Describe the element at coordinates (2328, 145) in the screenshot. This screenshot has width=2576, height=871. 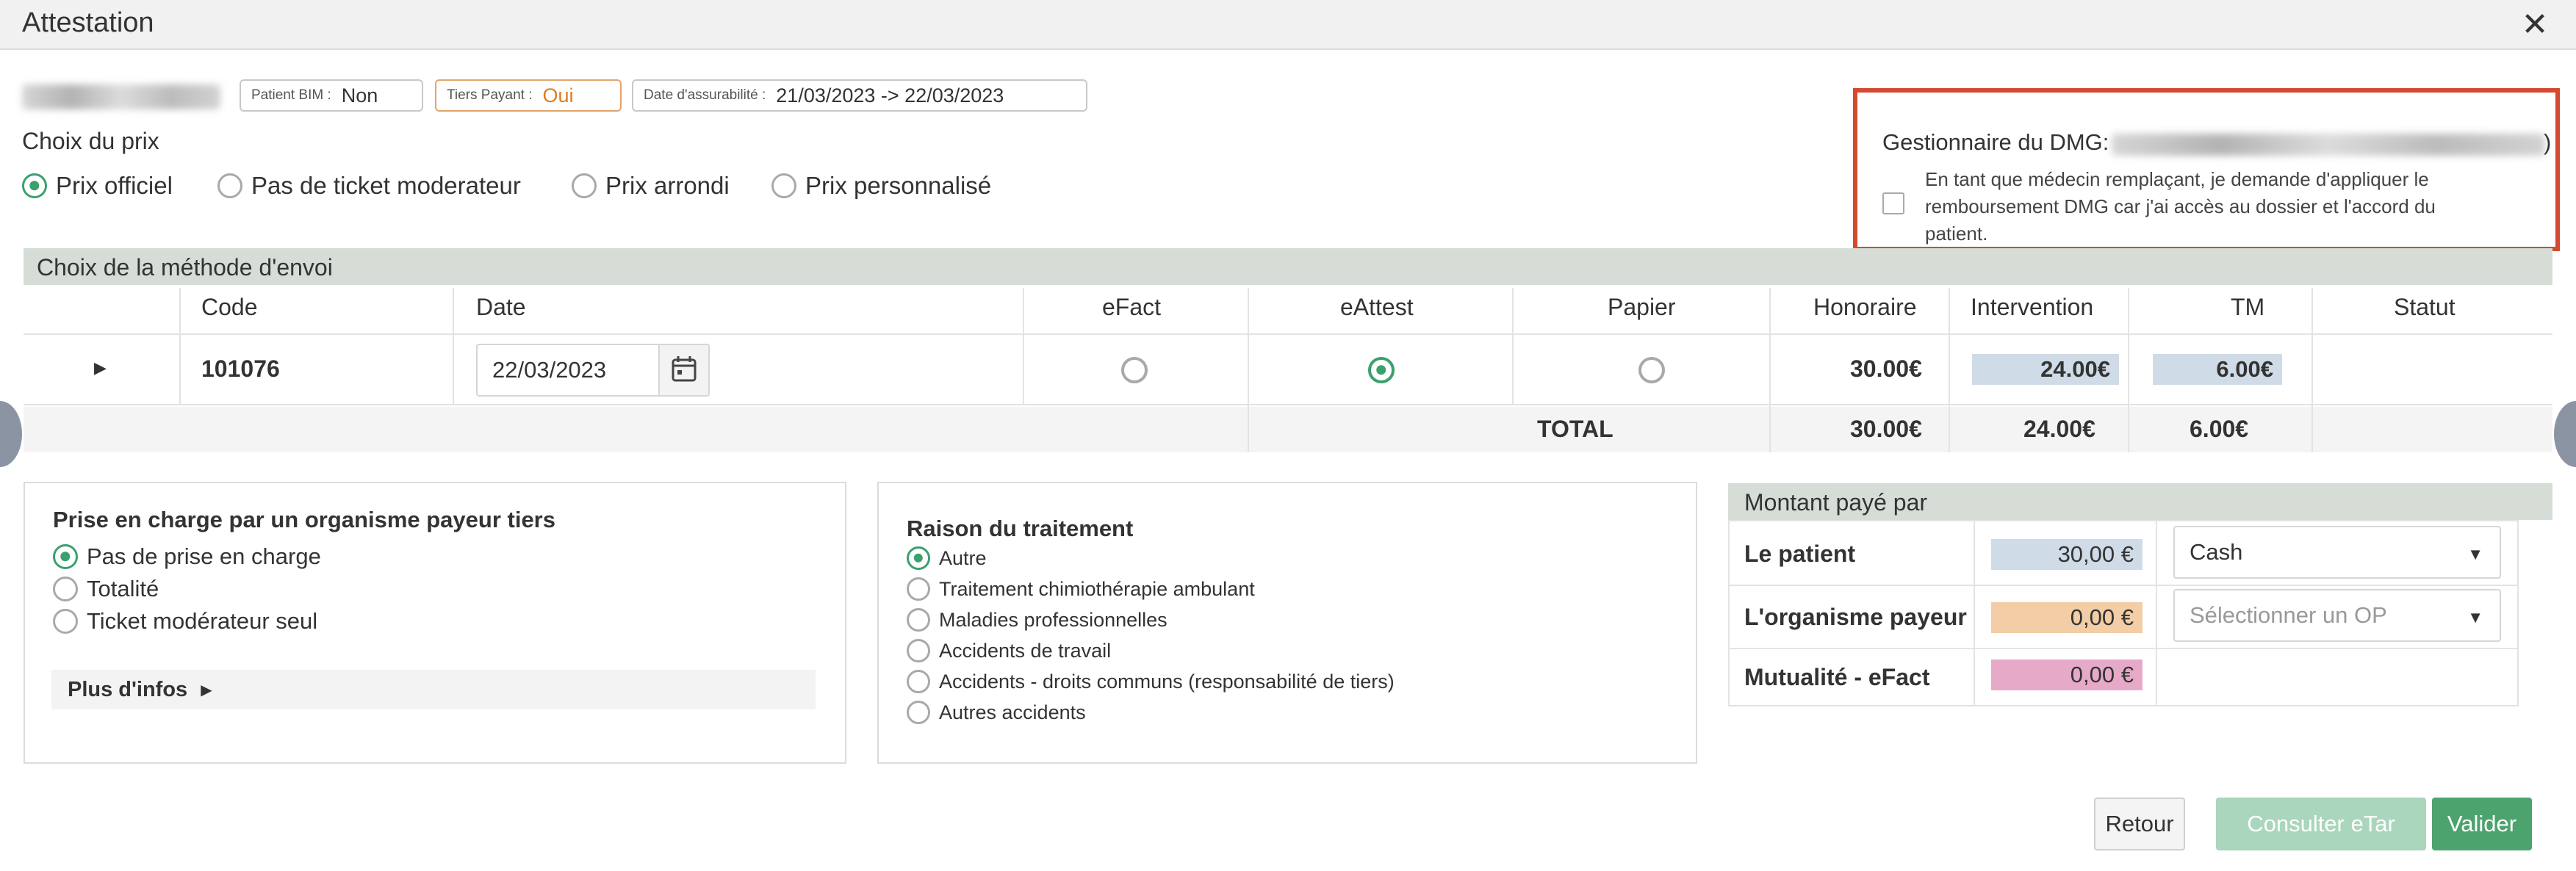
I see `dmg-manager-name-blurred` at that location.